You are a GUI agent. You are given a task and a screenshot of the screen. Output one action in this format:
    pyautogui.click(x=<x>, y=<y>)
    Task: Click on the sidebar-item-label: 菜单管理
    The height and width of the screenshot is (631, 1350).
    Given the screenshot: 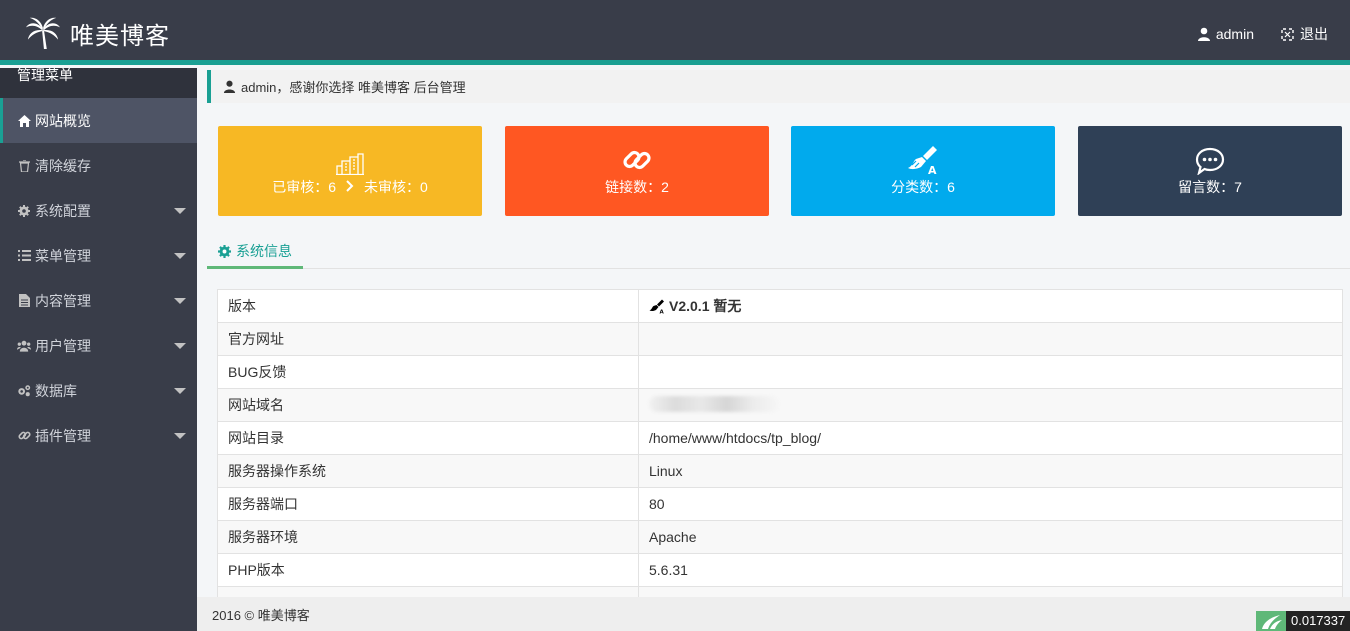 What is the action you would take?
    pyautogui.click(x=63, y=255)
    